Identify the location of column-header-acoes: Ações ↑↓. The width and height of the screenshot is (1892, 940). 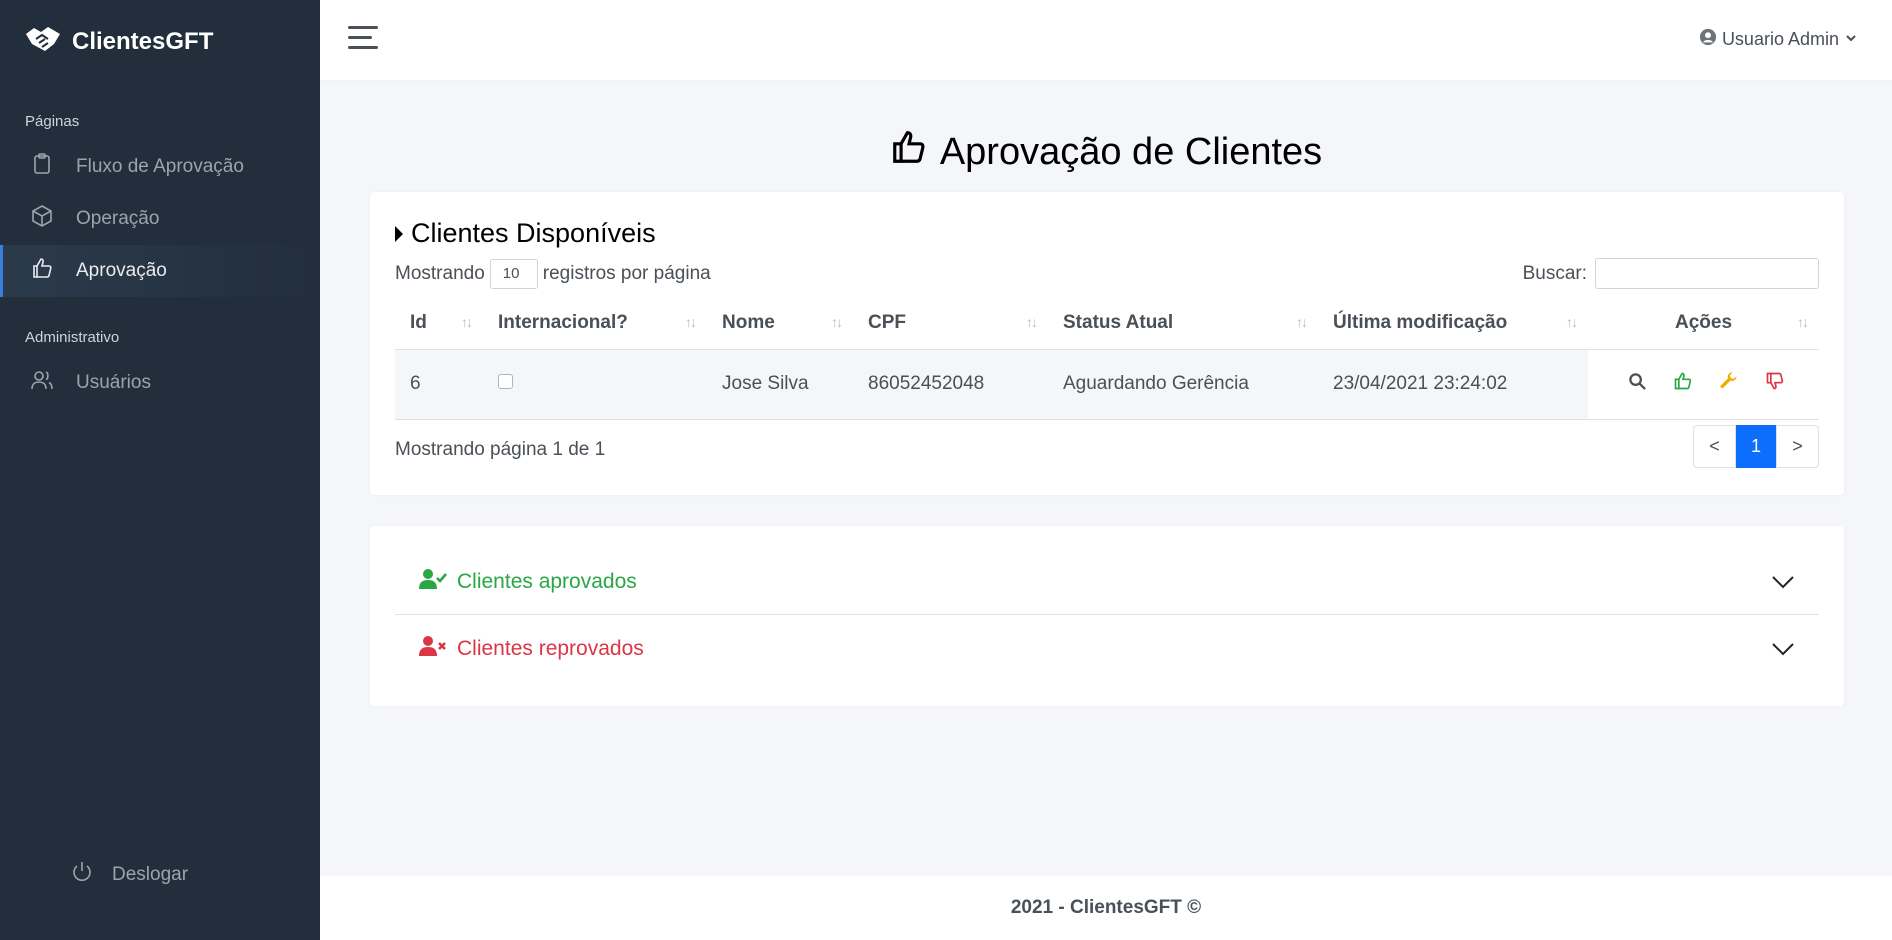
(1703, 323).